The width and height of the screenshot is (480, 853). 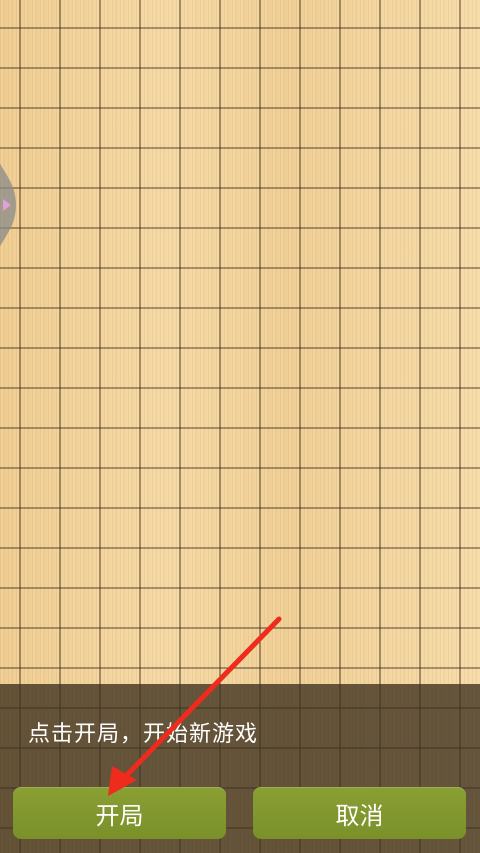 I want to click on cancel-button: 取消, so click(x=359, y=813).